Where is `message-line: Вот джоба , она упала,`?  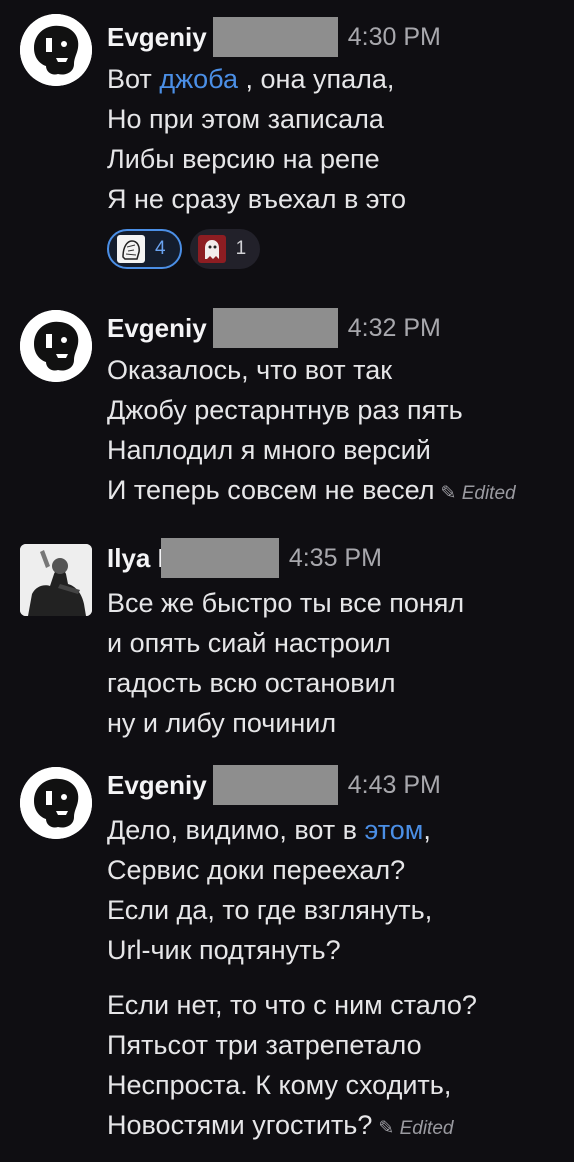 message-line: Вот джоба , она упала, is located at coordinates (256, 79).